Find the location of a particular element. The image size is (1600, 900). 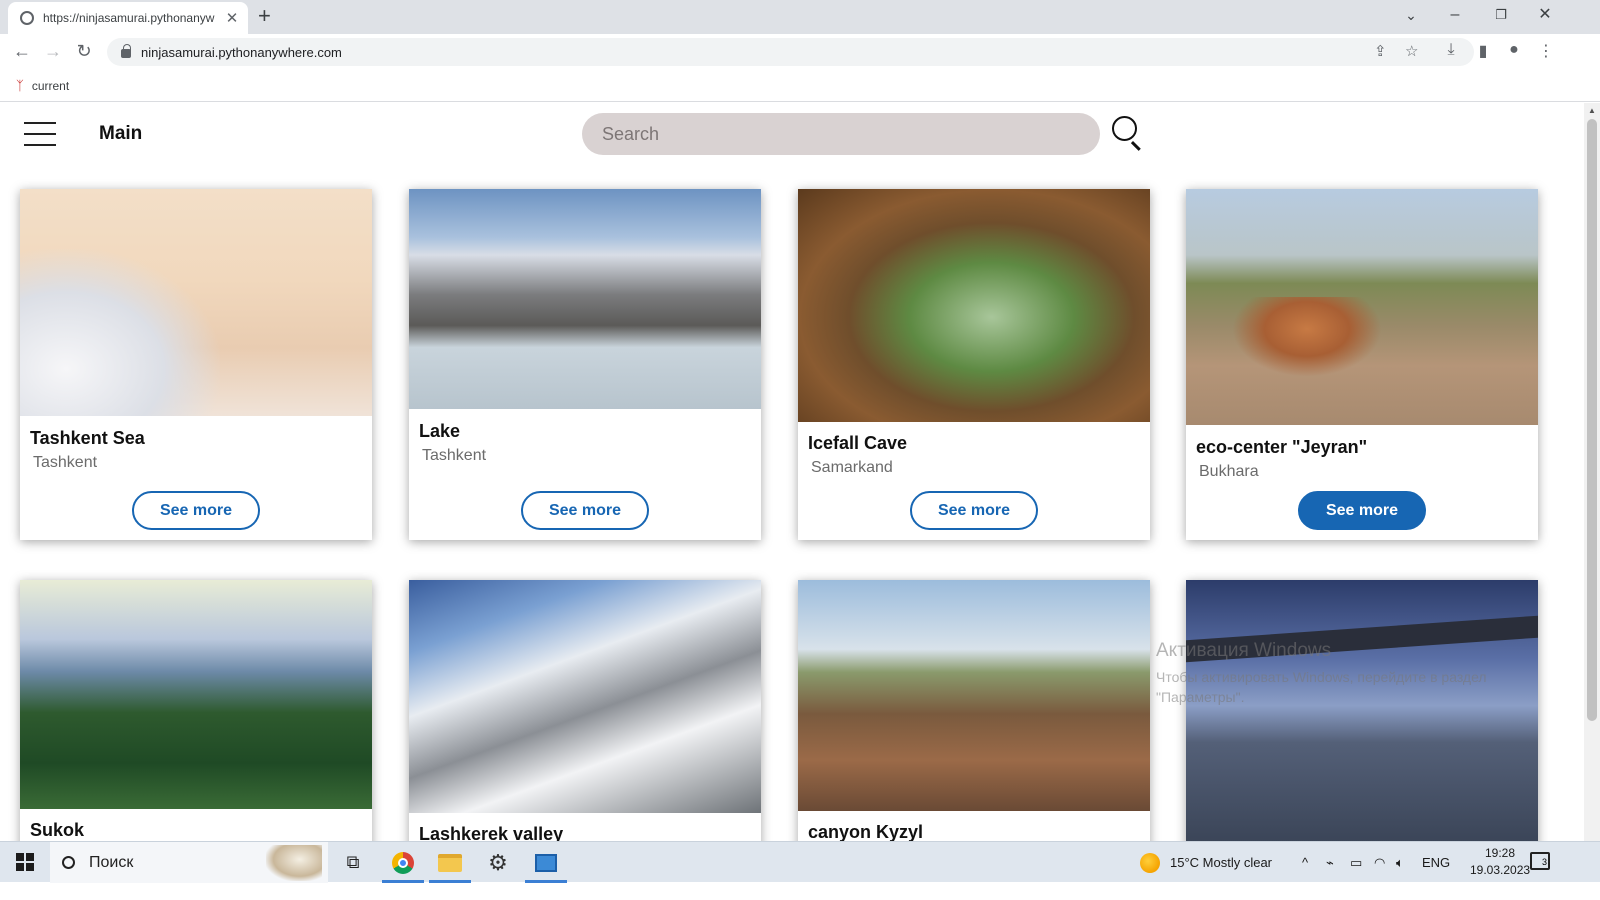

menu-kebab-icon: ⋮ is located at coordinates (1546, 51).